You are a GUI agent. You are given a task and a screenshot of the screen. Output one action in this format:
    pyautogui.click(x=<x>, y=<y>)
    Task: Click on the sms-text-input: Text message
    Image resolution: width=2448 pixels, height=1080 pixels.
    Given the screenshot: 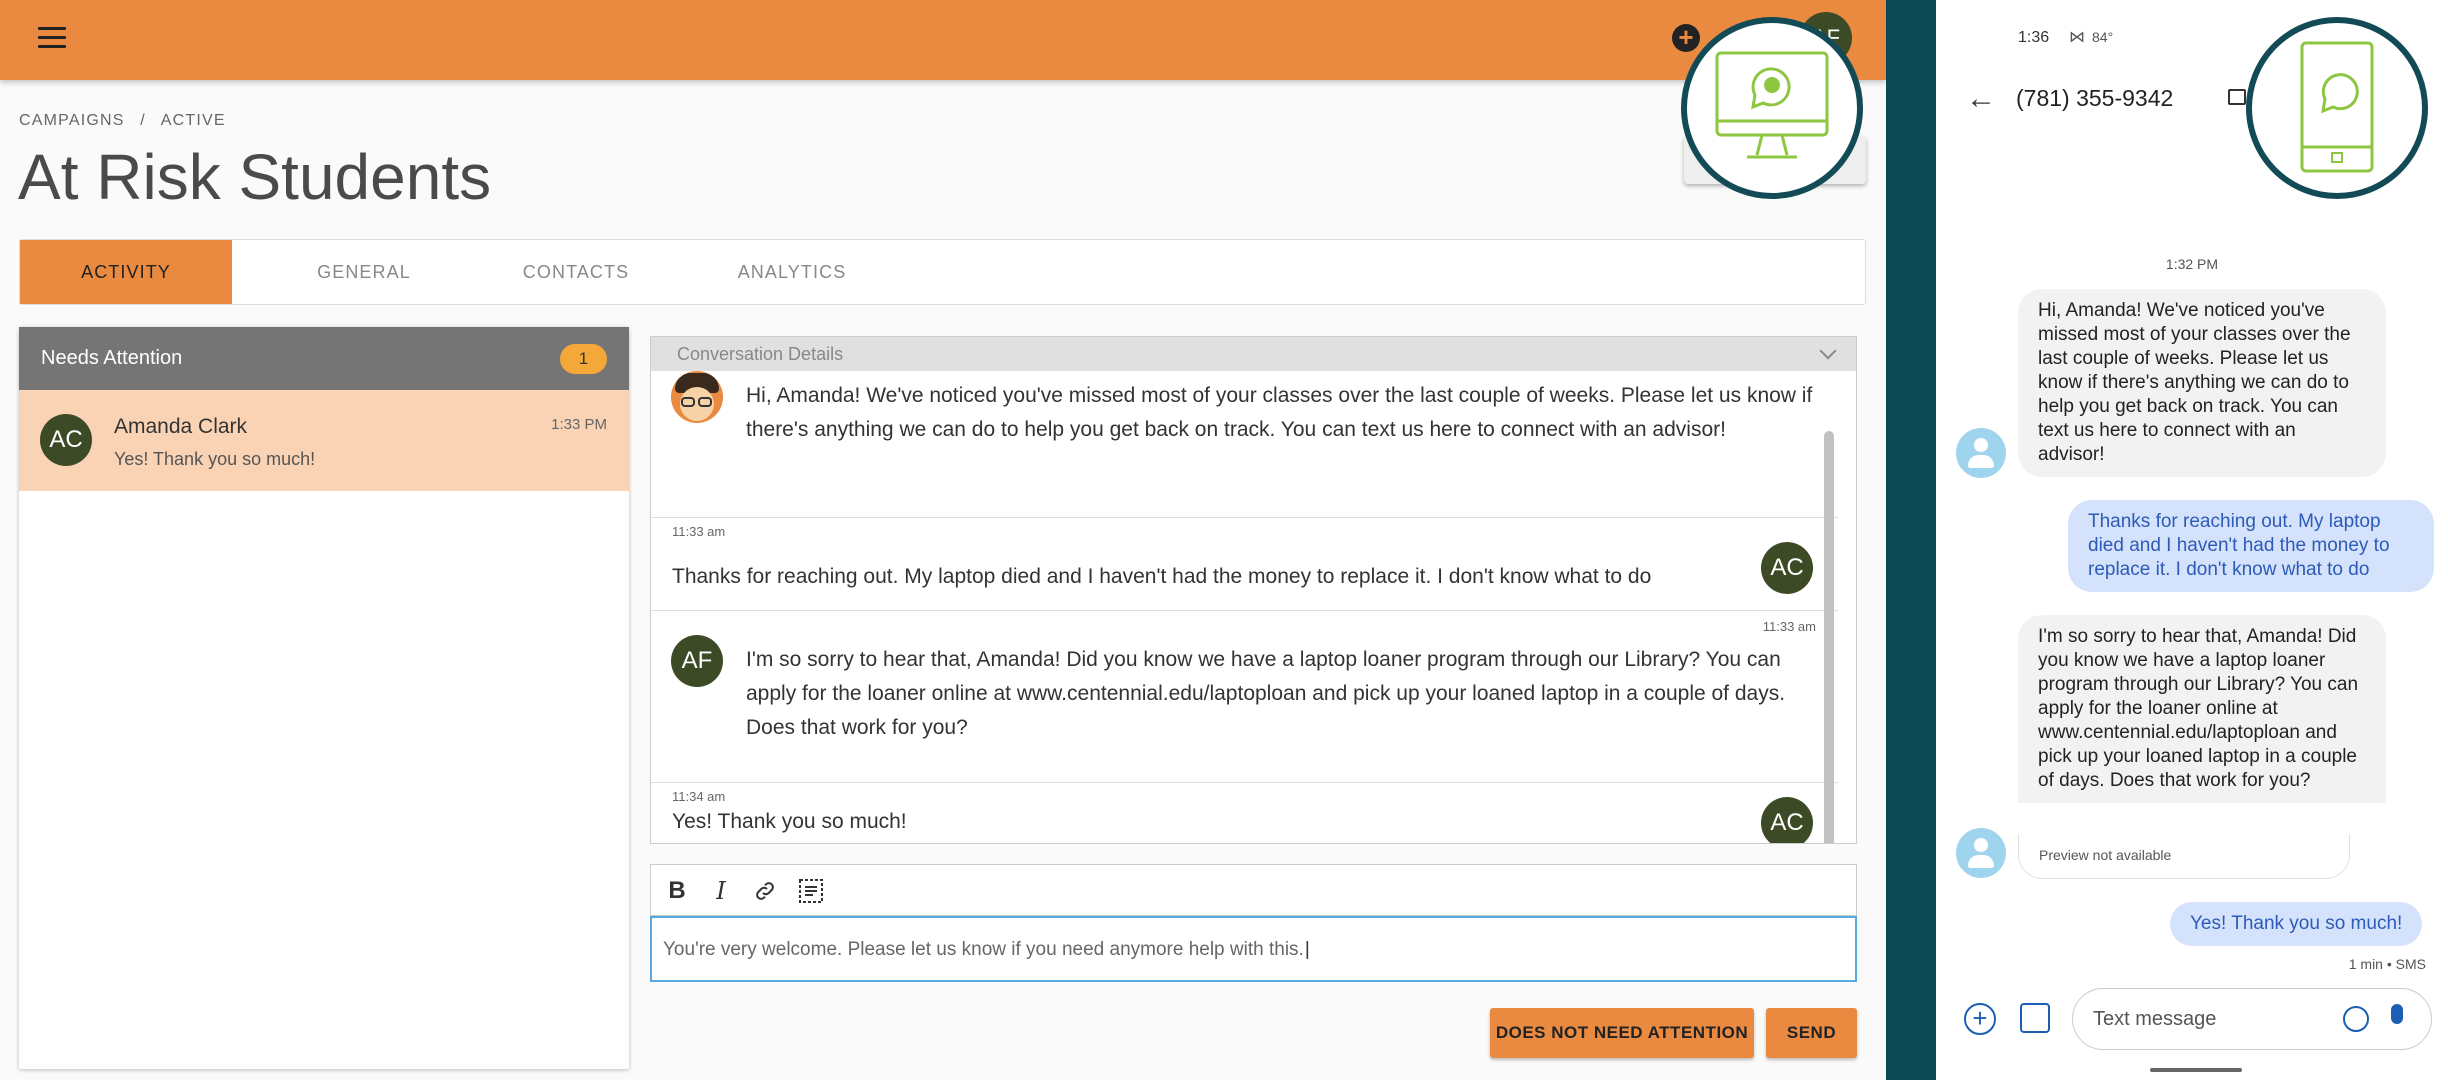 What is the action you would take?
    pyautogui.click(x=2252, y=1019)
    